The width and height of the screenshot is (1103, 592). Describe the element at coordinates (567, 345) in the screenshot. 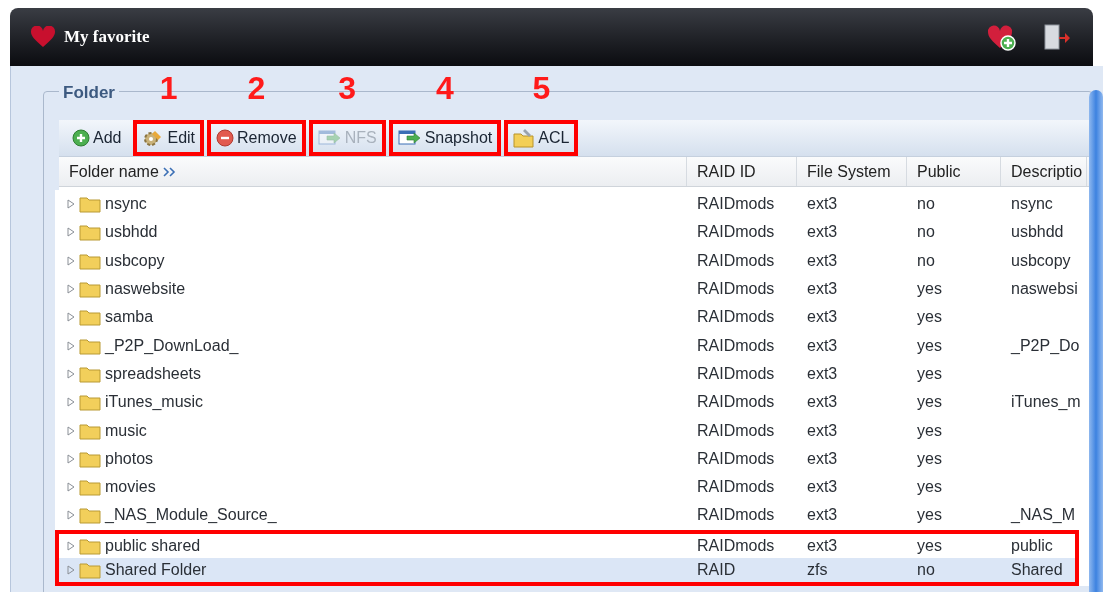

I see `table-row: _P2P_DownLoad_ RAIDmods ext3 yes _P2P_Do` at that location.